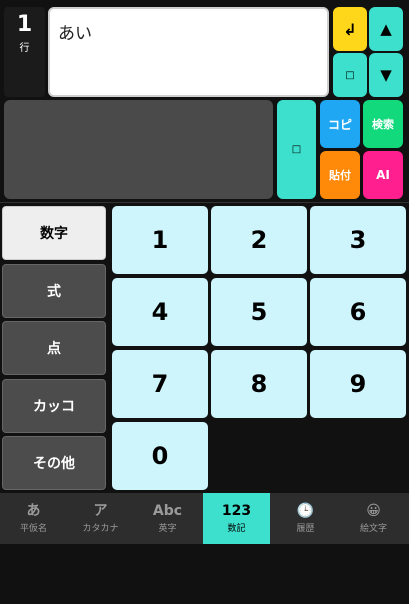 This screenshot has height=604, width=409. I want to click on tab-label: カタカナ, so click(100, 529).